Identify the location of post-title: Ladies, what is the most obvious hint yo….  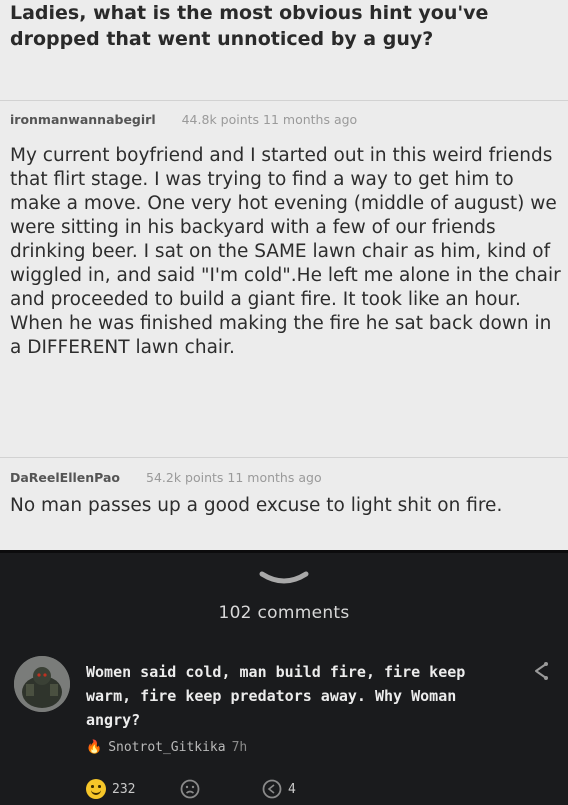
(249, 26).